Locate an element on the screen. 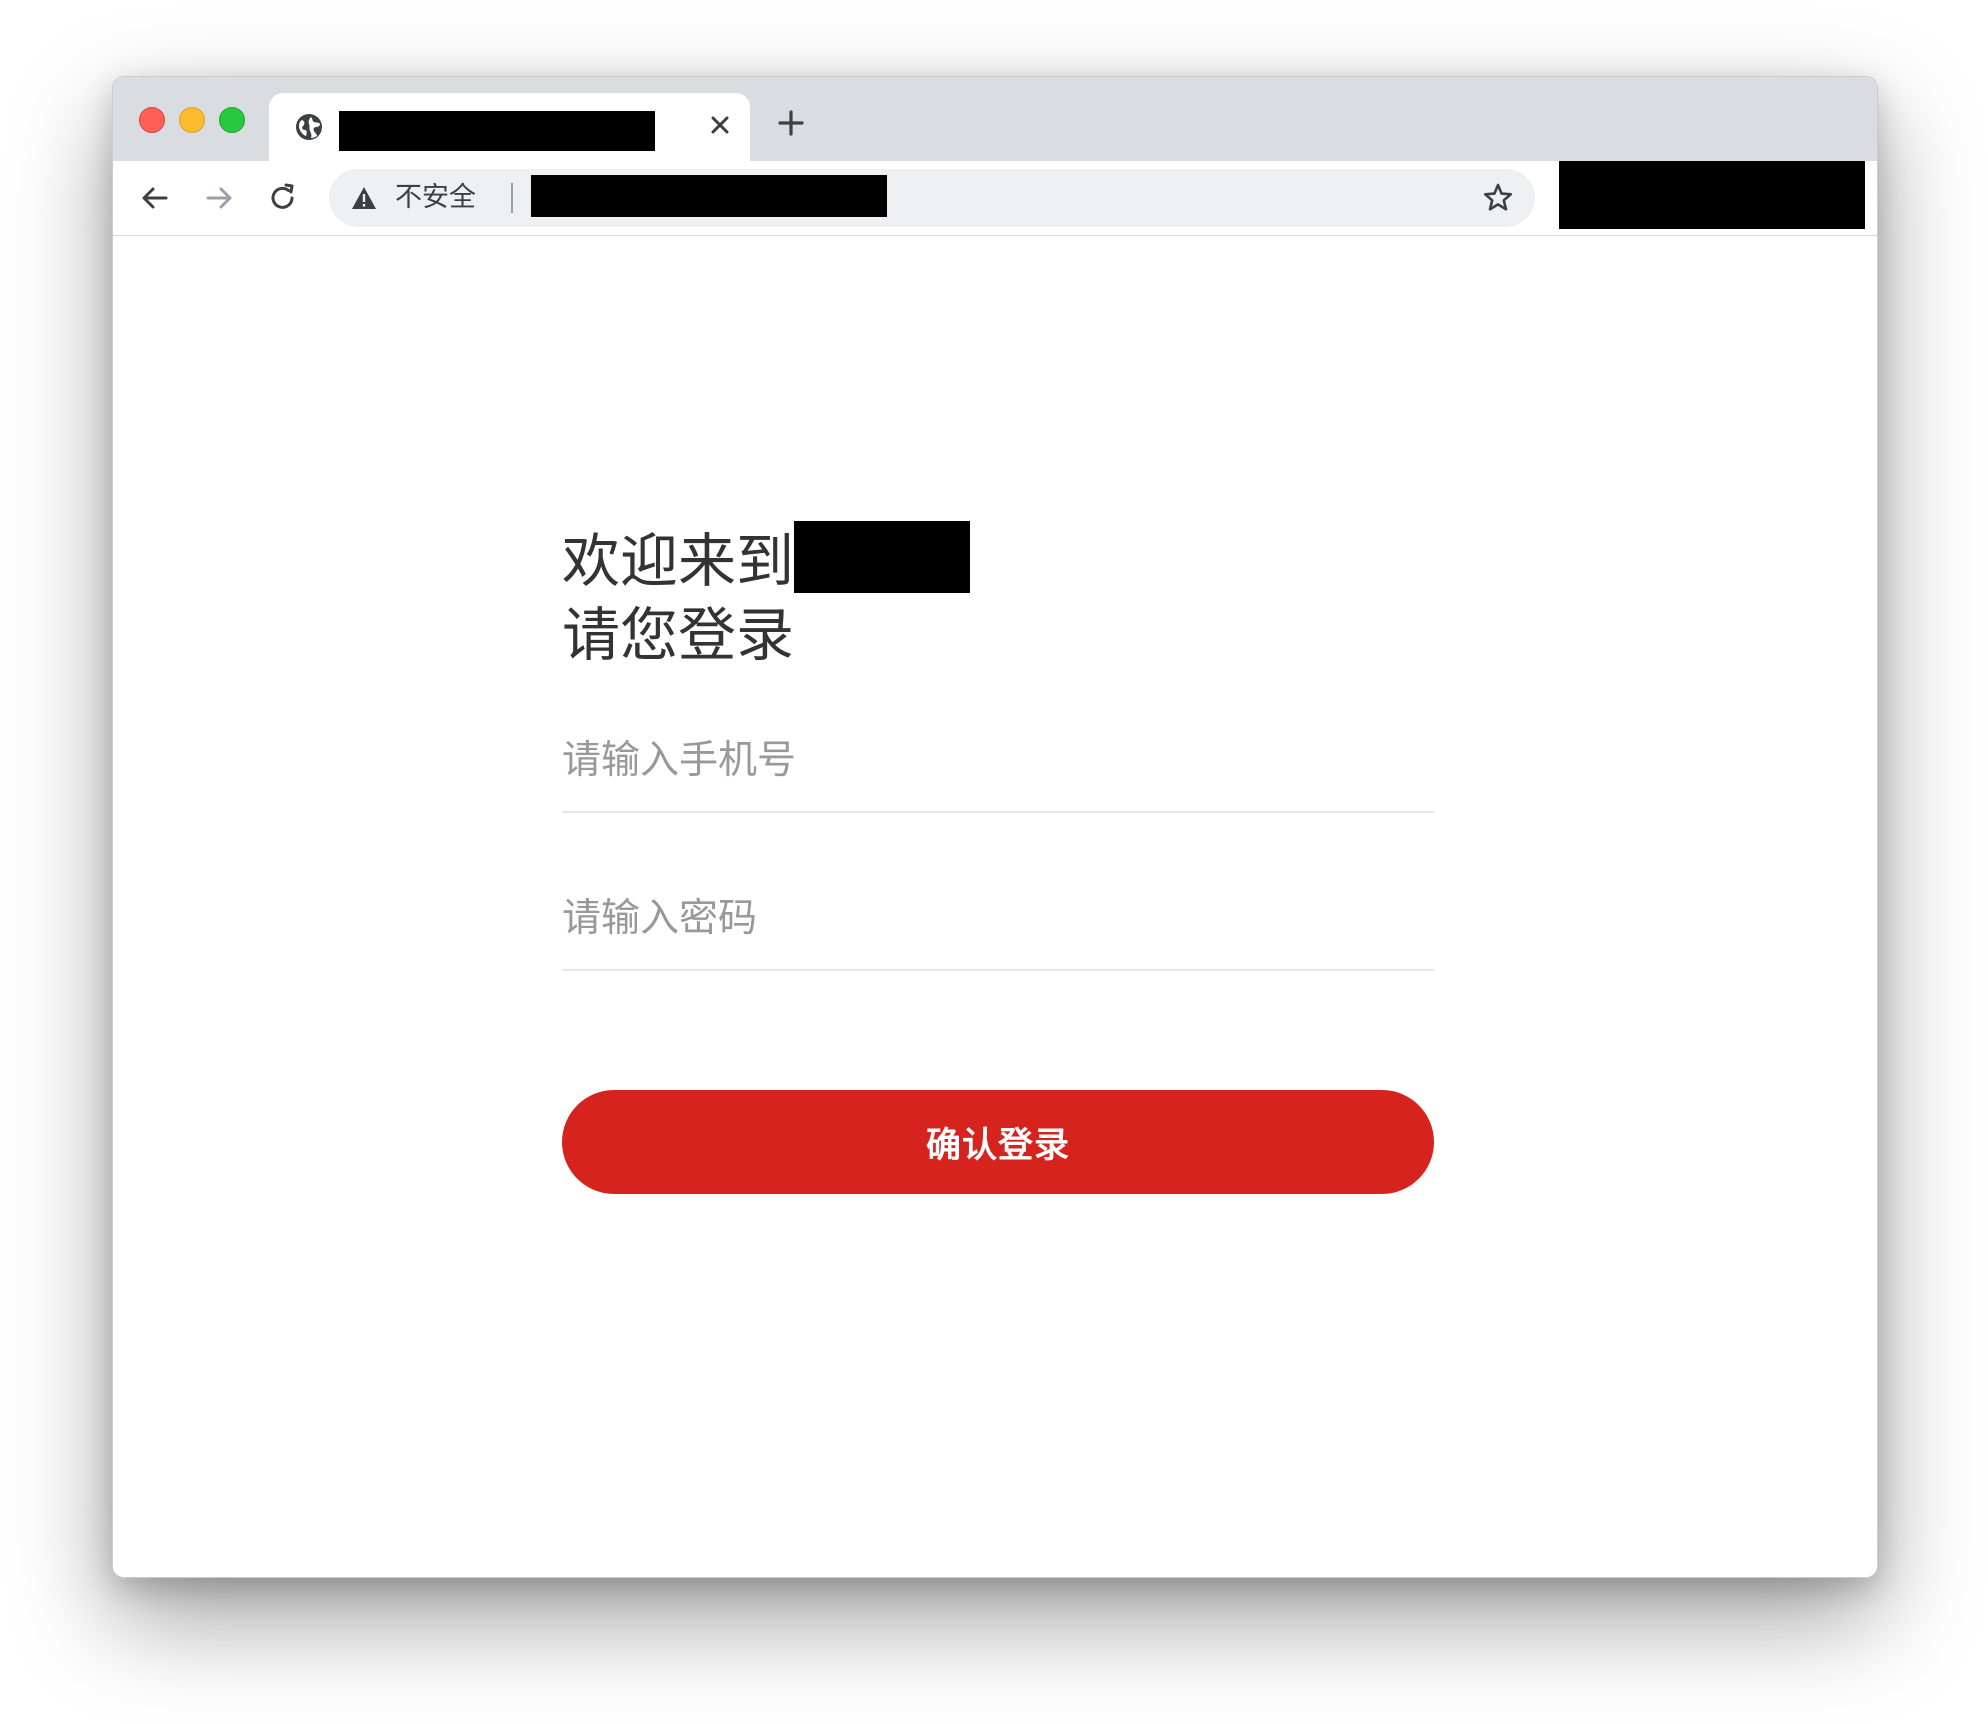 The height and width of the screenshot is (1724, 1988). url-redacted is located at coordinates (709, 196).